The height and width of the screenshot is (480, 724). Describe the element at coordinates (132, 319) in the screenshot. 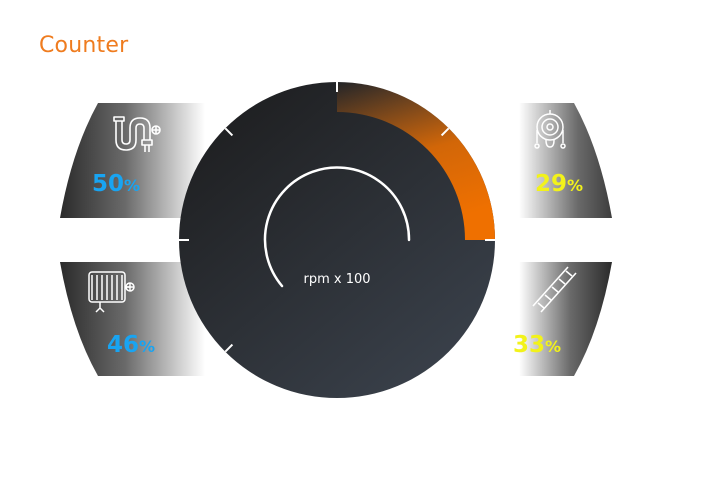

I see `panel-bottom-left` at that location.